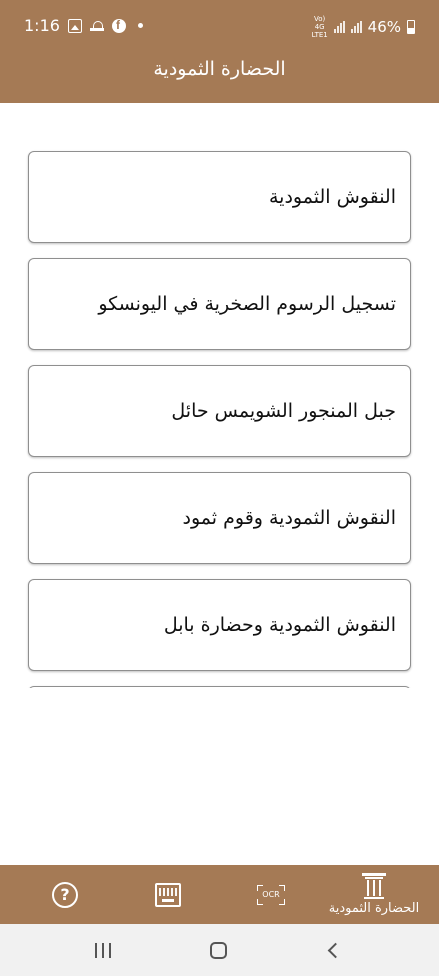  I want to click on status-bar: 1:16 Vo) 4G LTE1 46%, so click(219, 25).